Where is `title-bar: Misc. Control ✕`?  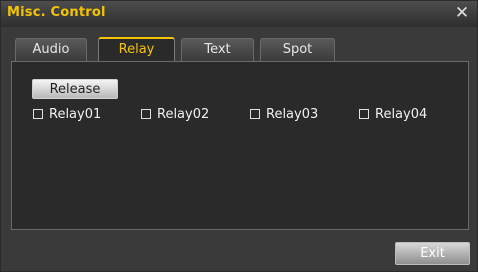 title-bar: Misc. Control ✕ is located at coordinates (239, 14).